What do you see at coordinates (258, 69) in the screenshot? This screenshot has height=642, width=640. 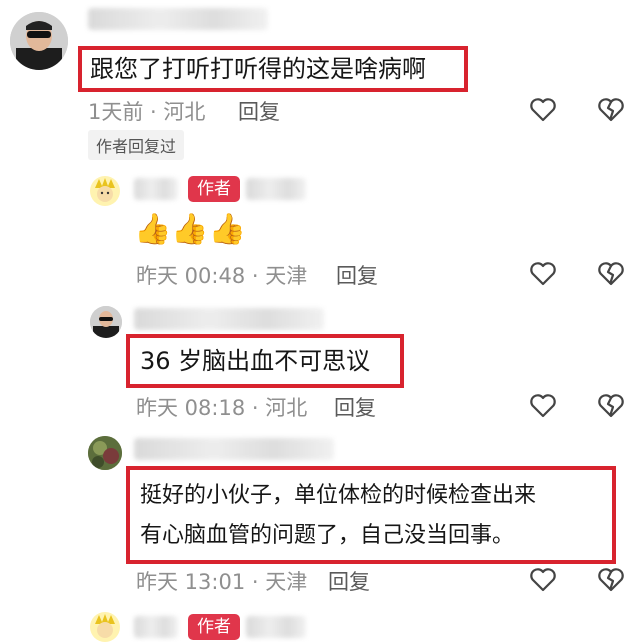 I see `comment-text: 跟您了打听打听得的这是啥病啊` at bounding box center [258, 69].